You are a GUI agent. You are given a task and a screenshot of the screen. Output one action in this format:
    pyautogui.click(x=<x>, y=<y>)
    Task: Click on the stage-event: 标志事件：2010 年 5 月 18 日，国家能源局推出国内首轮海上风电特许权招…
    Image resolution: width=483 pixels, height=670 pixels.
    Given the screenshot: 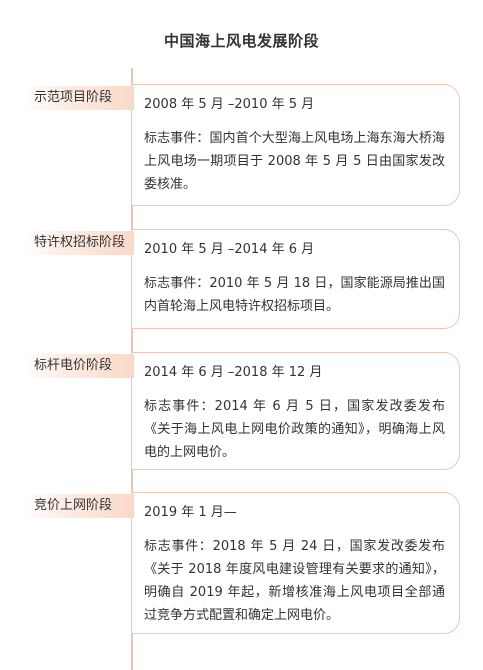 What is the action you would take?
    pyautogui.click(x=294, y=295)
    